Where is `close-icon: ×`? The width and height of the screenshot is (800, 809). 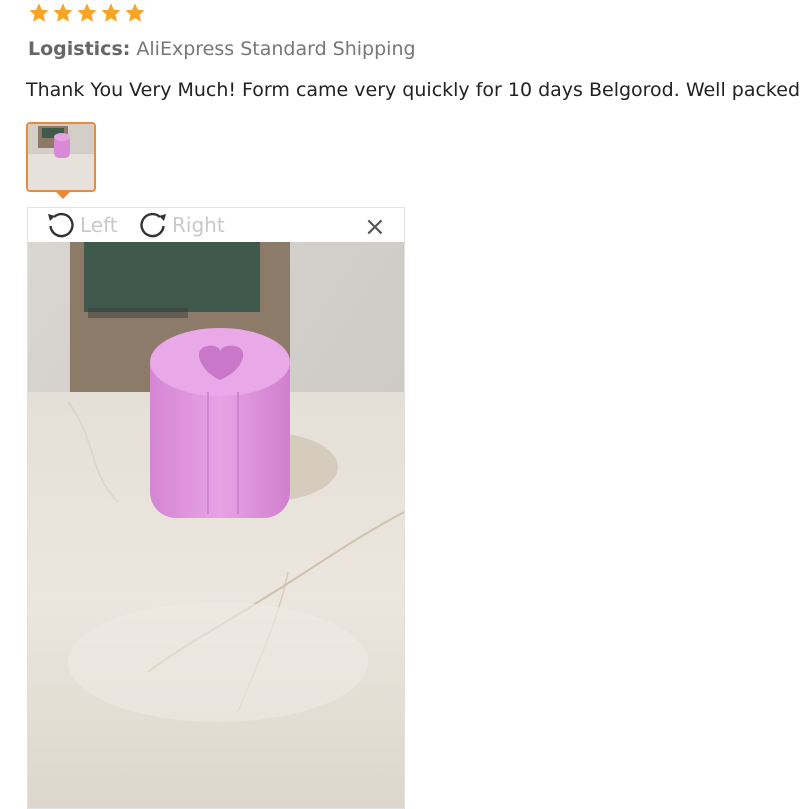
close-icon: × is located at coordinates (375, 227).